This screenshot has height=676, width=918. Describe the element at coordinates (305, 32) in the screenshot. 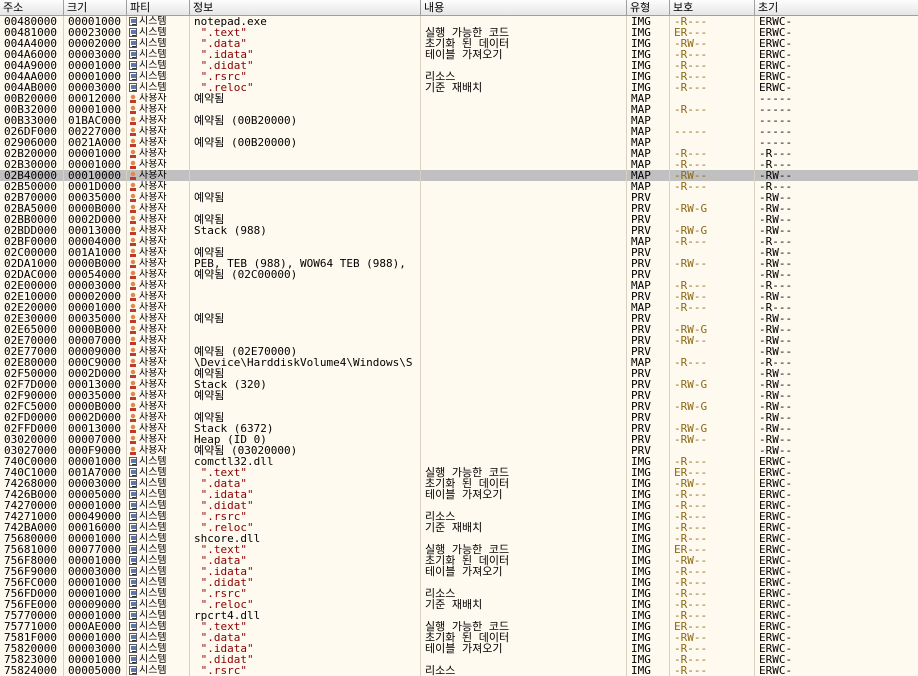

I see `info-cell: ".text"` at that location.